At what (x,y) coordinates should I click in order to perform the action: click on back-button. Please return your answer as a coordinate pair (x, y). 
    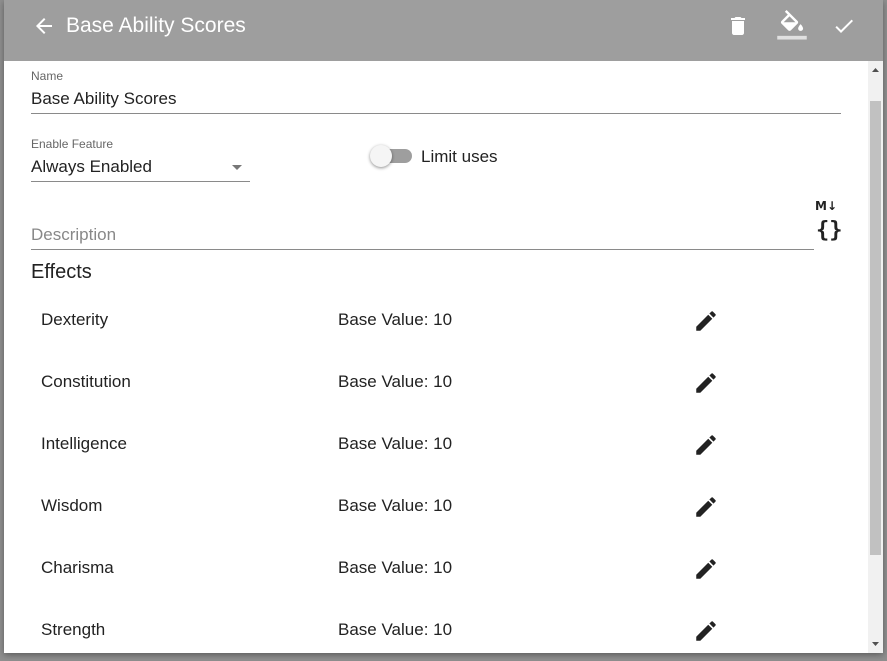
    Looking at the image, I should click on (44, 26).